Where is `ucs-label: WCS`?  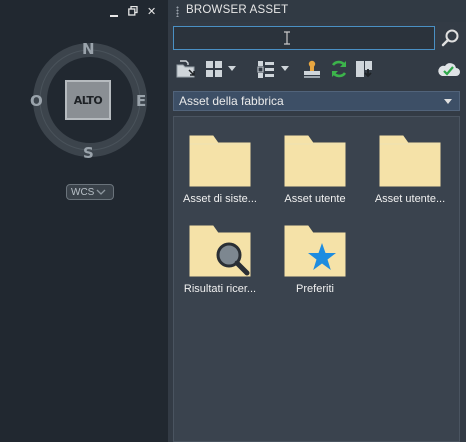
ucs-label: WCS is located at coordinates (83, 192).